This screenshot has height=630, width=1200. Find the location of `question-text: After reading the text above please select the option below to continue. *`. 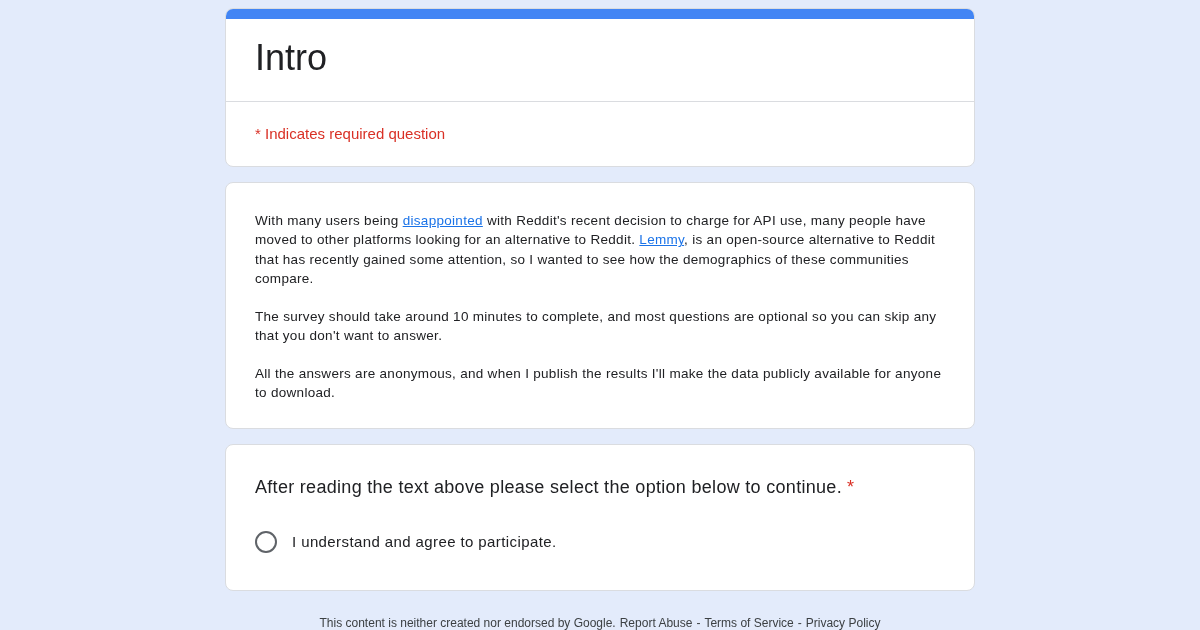

question-text: After reading the text above please select the option below to continue. * is located at coordinates (555, 487).